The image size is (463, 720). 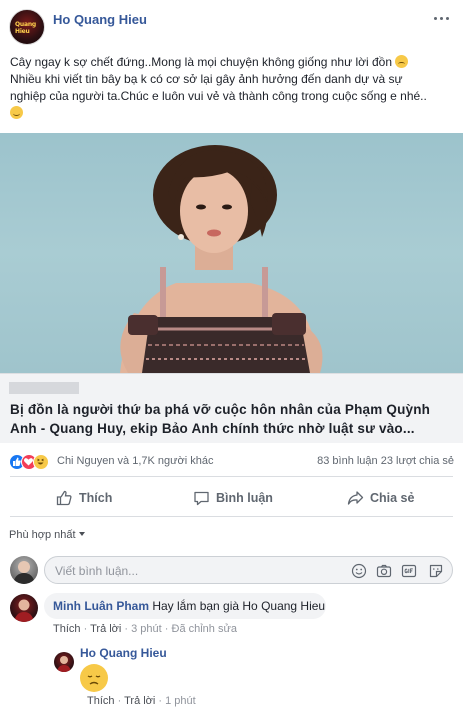 What do you see at coordinates (239, 606) in the screenshot?
I see `comment-text: Hay lắm bạn già Ho Quang Hieu` at bounding box center [239, 606].